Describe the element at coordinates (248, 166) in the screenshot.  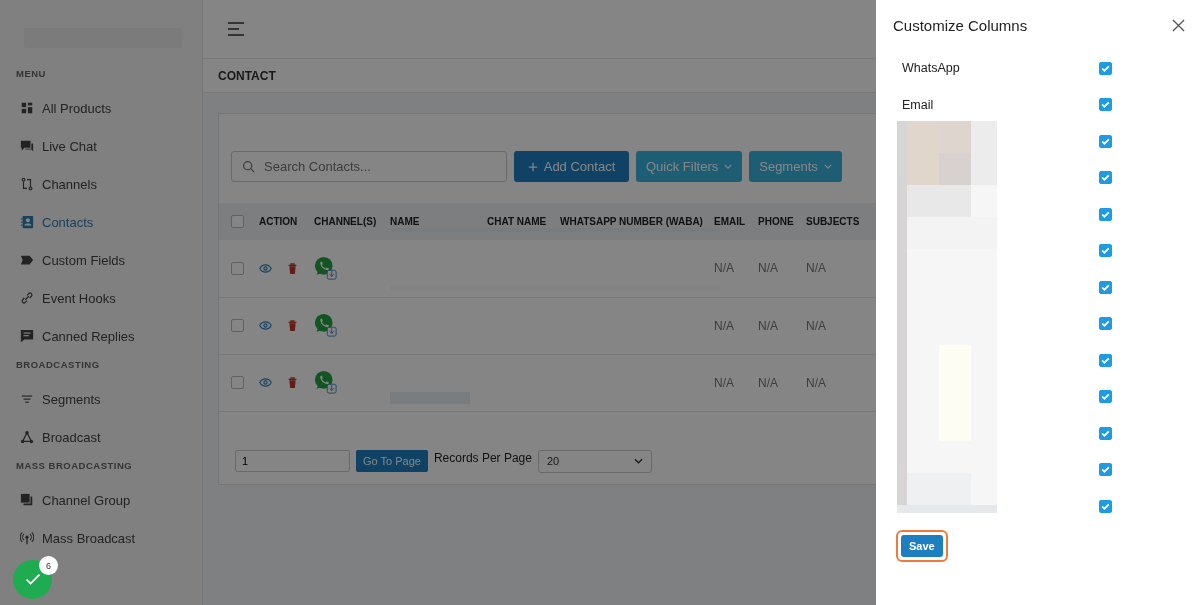
I see `search-icon` at that location.